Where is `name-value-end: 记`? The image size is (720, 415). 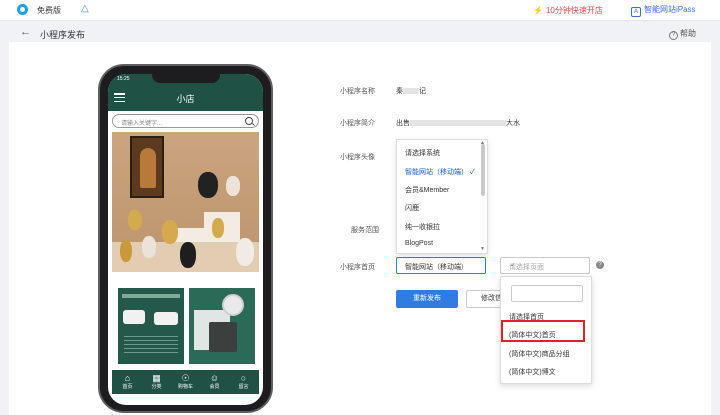 name-value-end: 记 is located at coordinates (422, 91).